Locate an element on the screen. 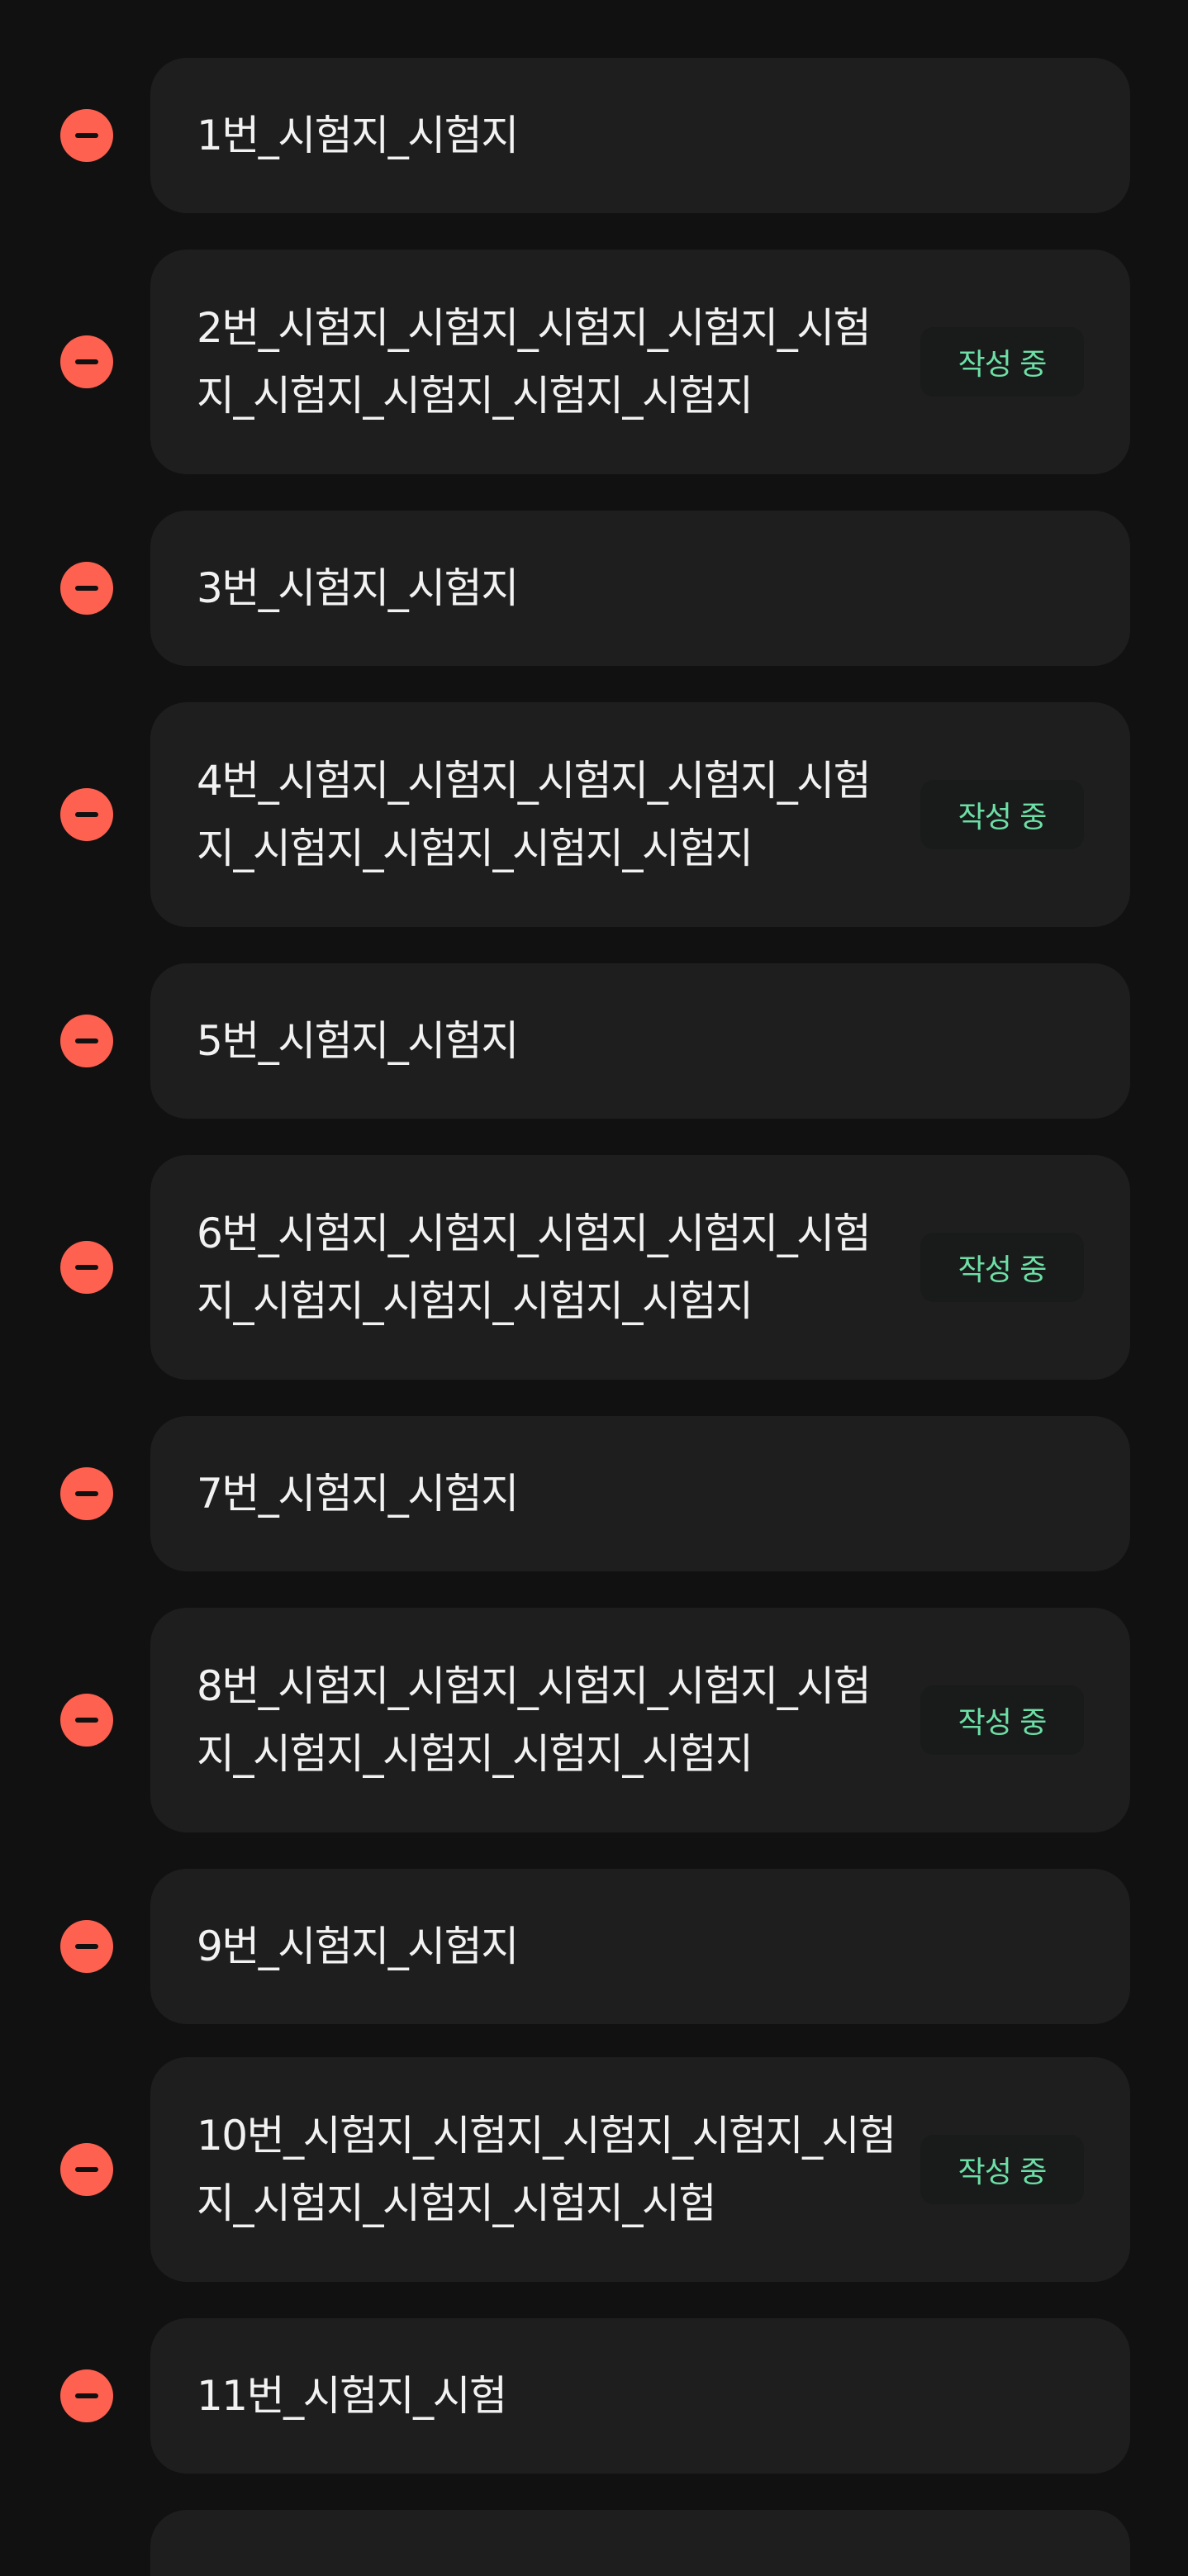 This screenshot has height=2576, width=1188. test-paper-card: 1번_시험지_시험지 is located at coordinates (640, 135).